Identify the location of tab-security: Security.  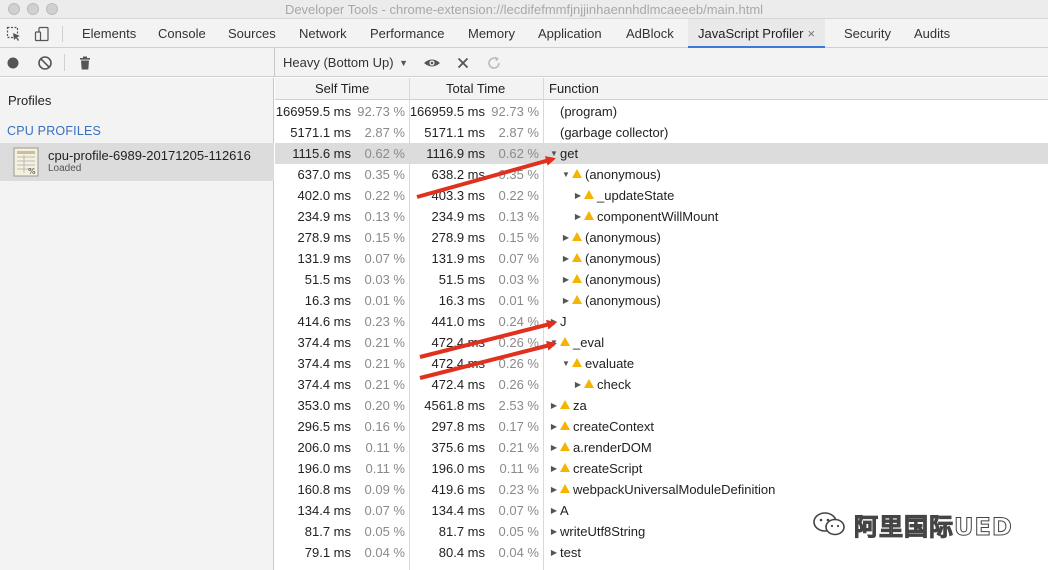
(867, 33).